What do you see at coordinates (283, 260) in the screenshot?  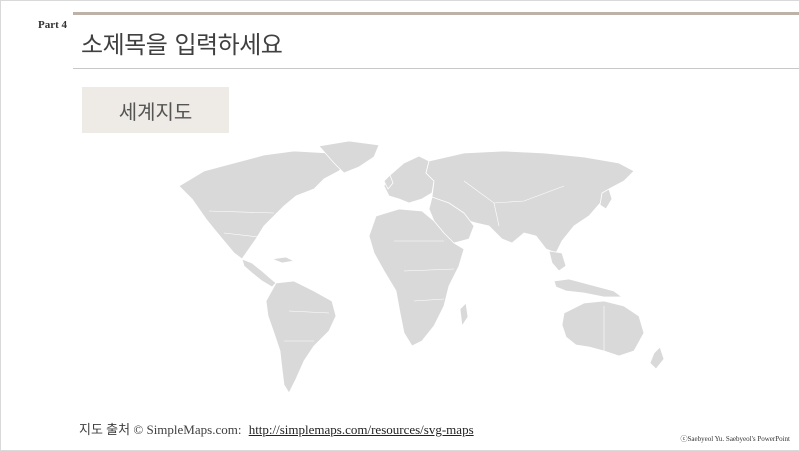 I see `caribbean-shape` at bounding box center [283, 260].